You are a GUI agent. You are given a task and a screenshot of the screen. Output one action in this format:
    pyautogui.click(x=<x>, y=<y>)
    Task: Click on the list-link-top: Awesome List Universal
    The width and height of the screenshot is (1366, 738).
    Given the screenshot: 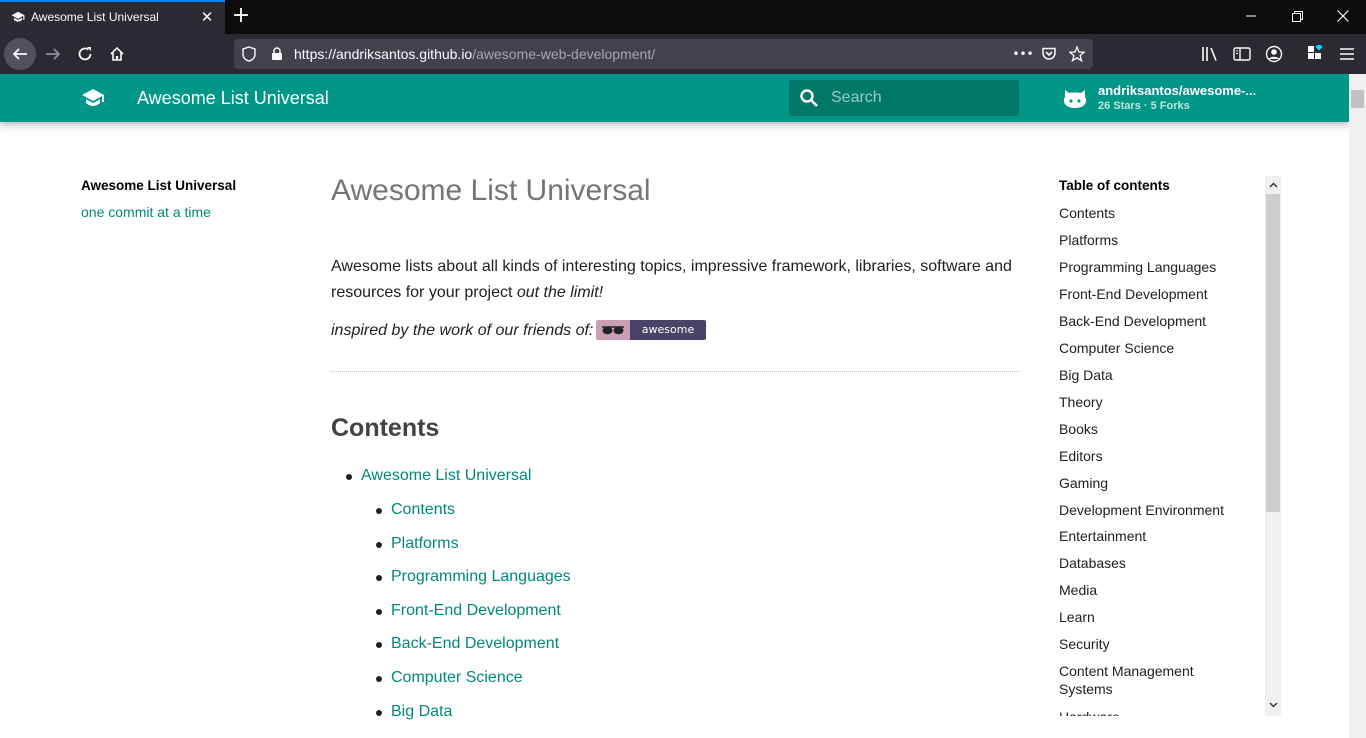 What is the action you would take?
    pyautogui.click(x=446, y=476)
    